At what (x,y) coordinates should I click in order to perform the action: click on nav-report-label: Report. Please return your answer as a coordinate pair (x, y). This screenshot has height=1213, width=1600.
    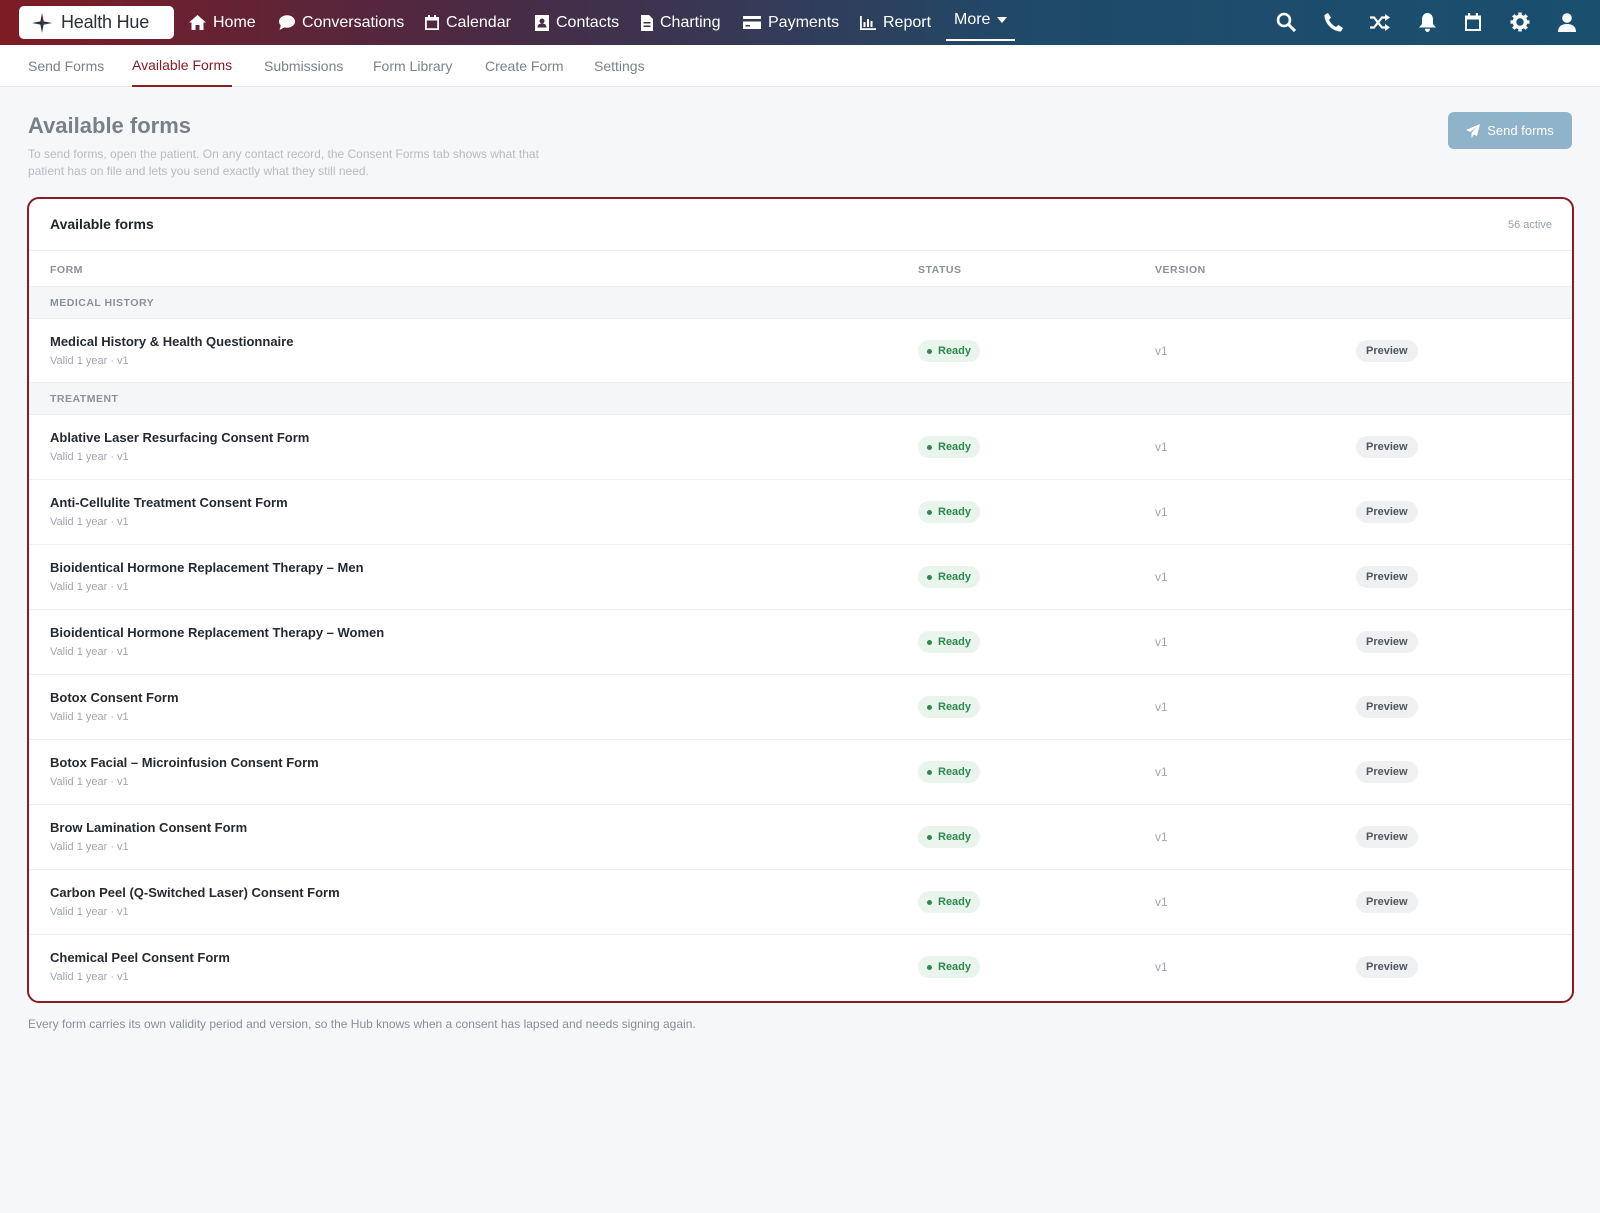
    Looking at the image, I should click on (907, 22).